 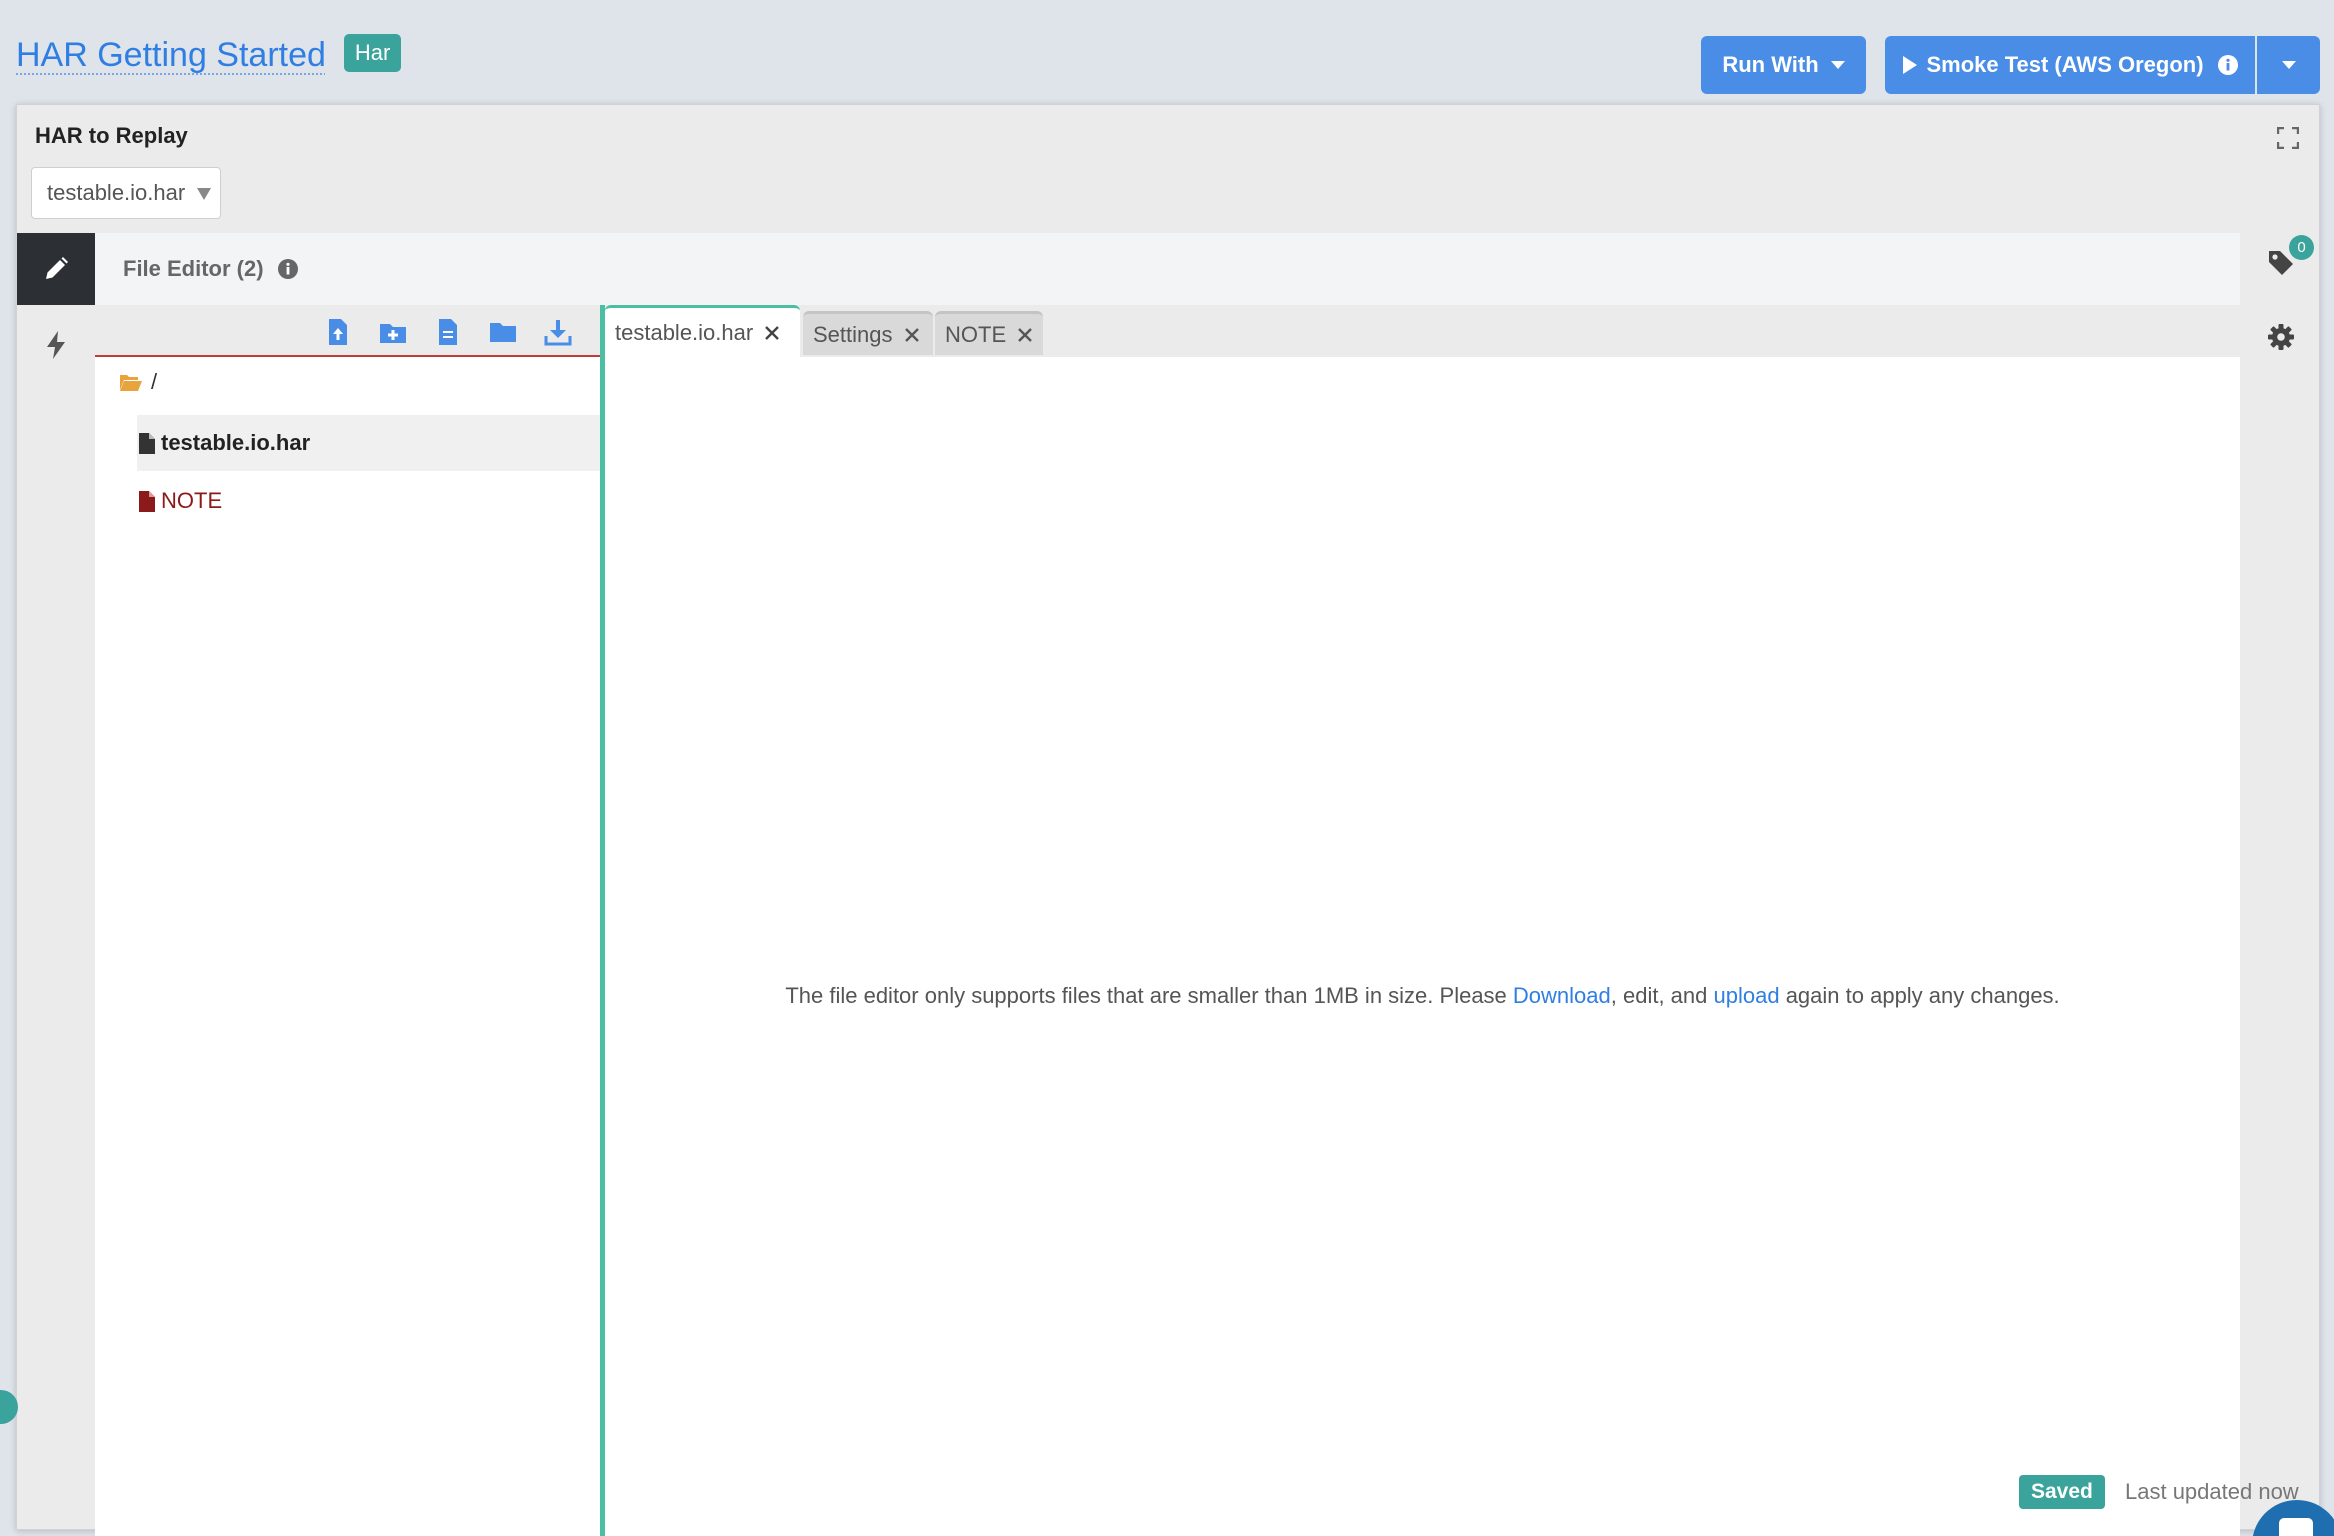 I want to click on tab-testable-har: testable.io.har, so click(x=702, y=331).